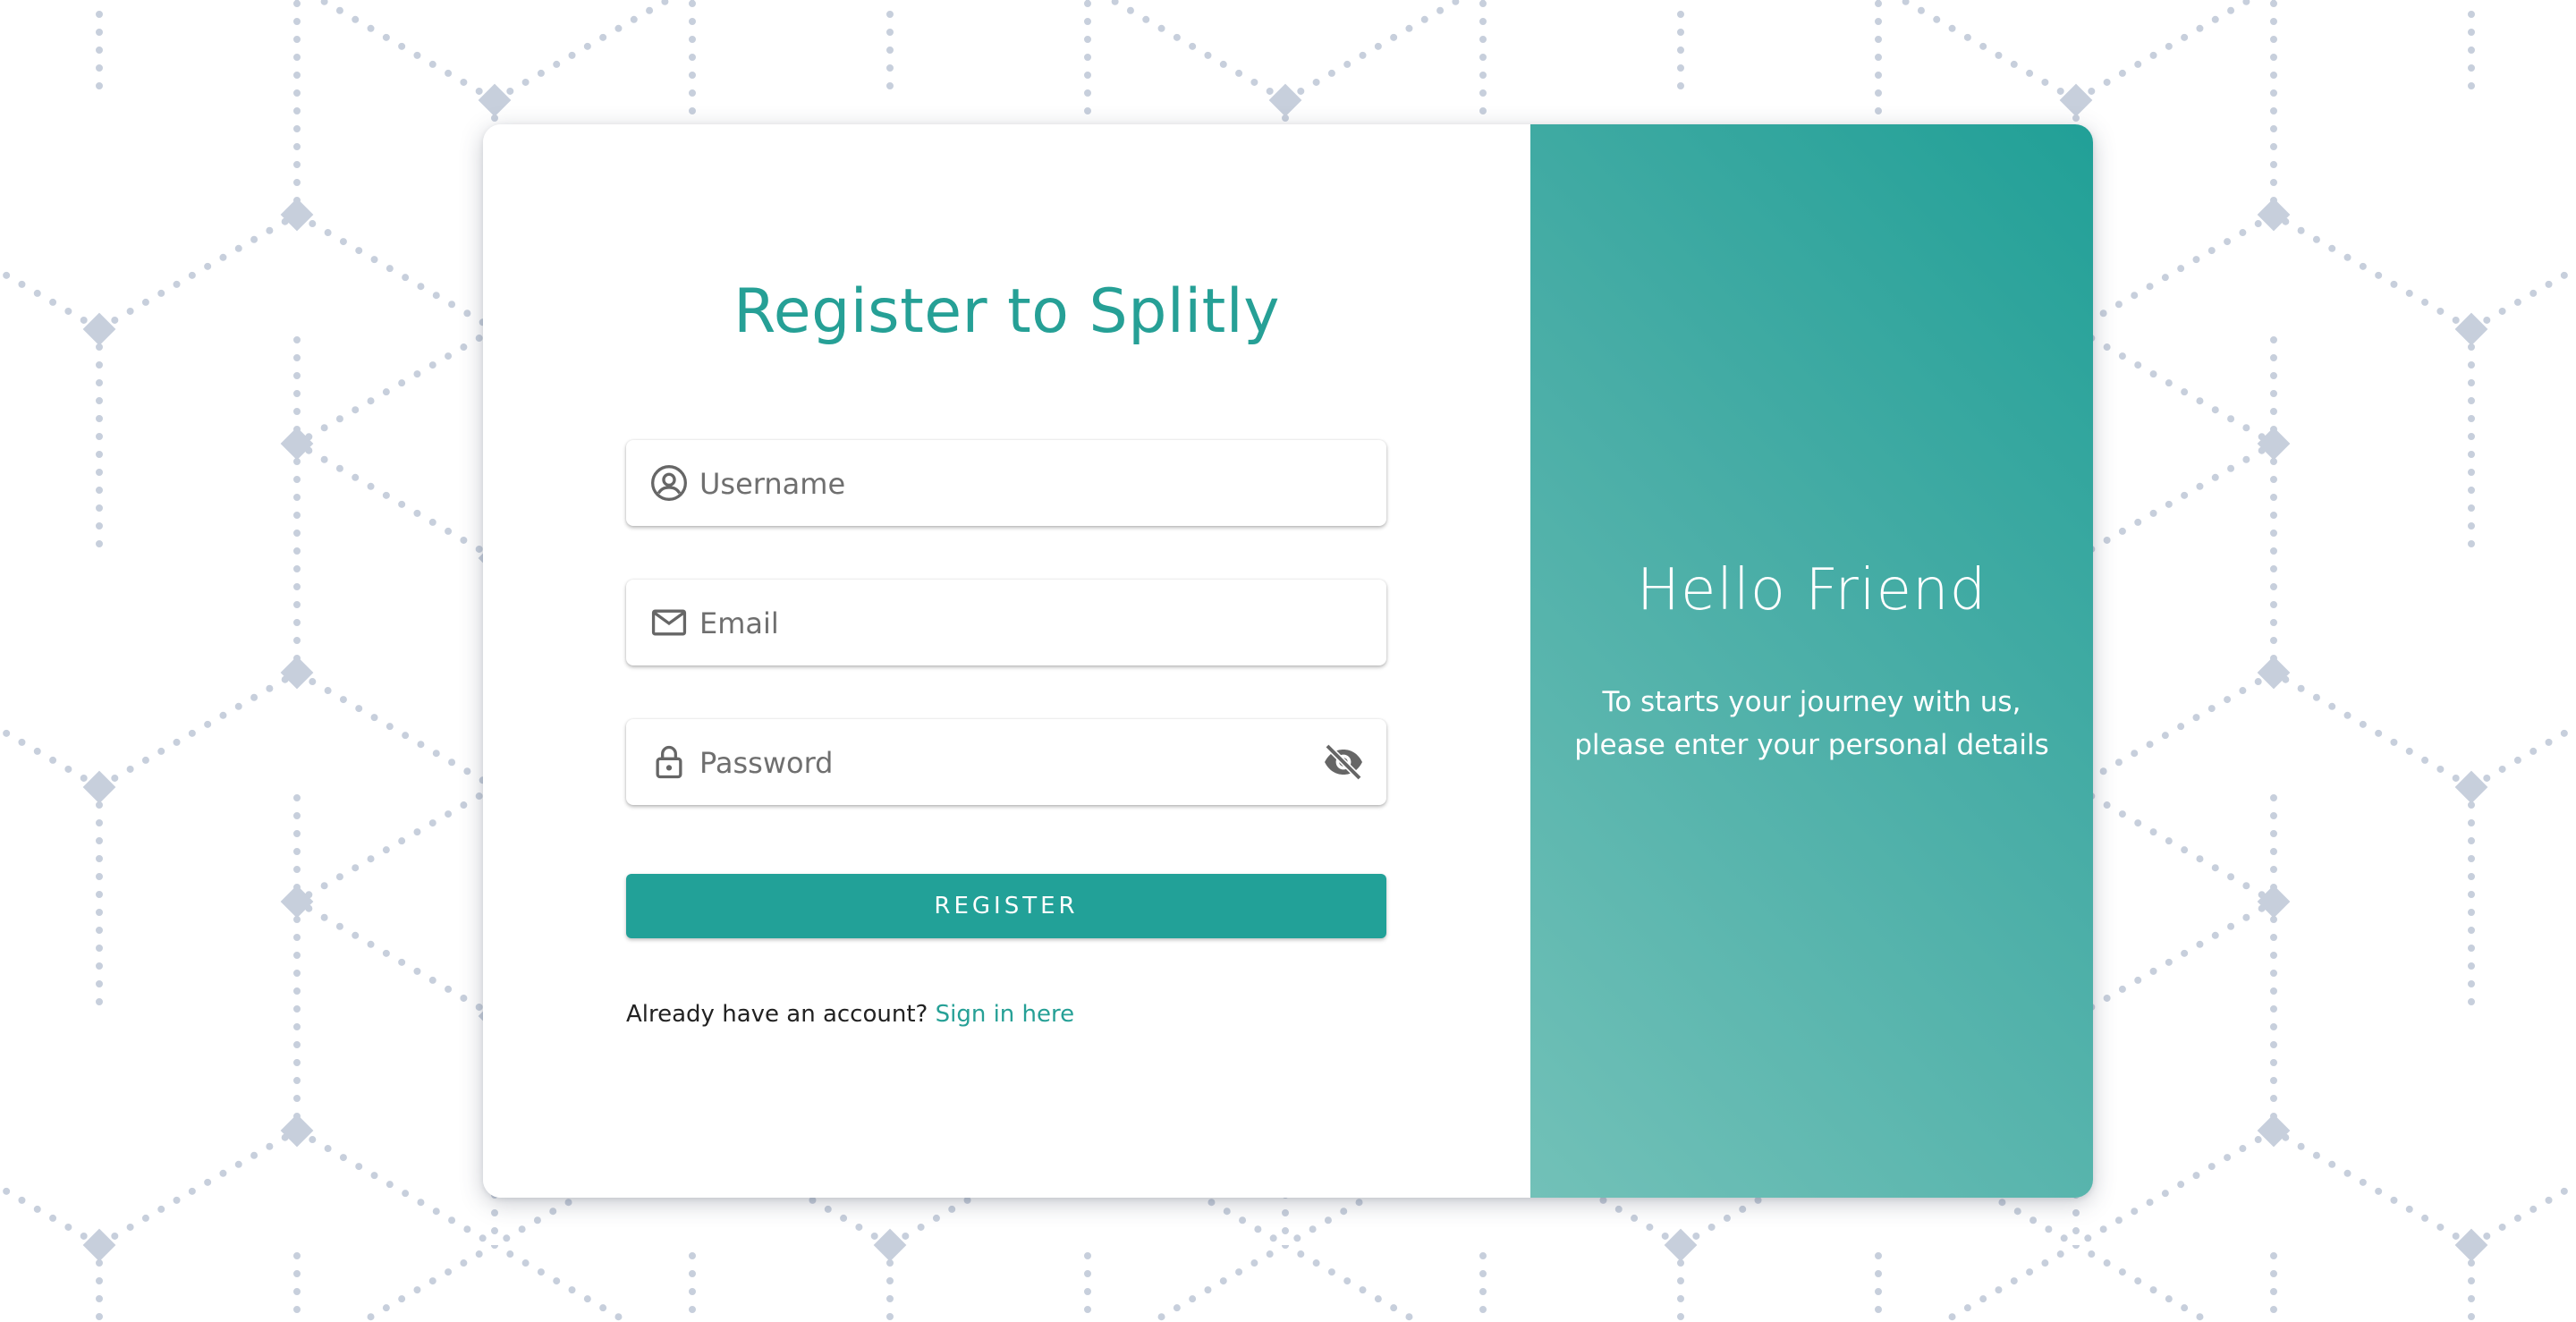  I want to click on account-circle-icon, so click(669, 483).